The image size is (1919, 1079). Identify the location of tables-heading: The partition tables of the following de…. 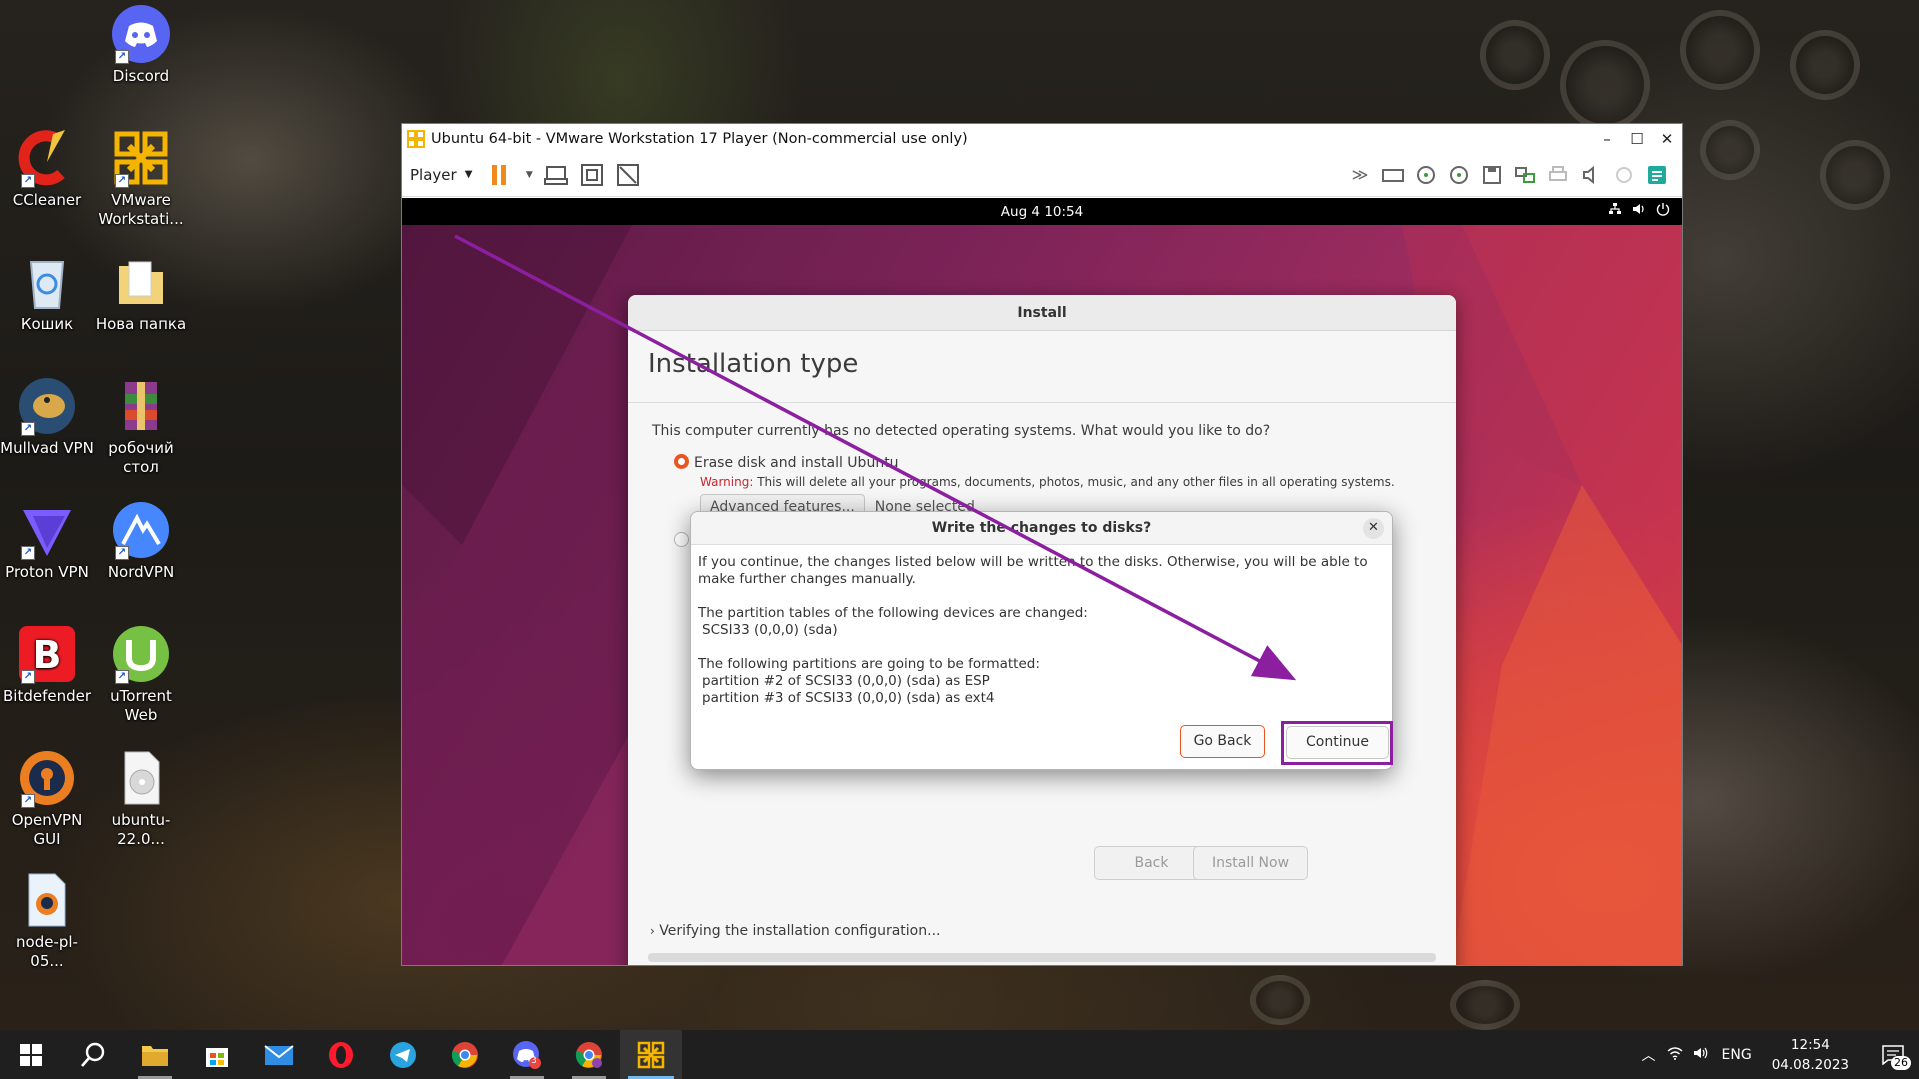
(893, 613).